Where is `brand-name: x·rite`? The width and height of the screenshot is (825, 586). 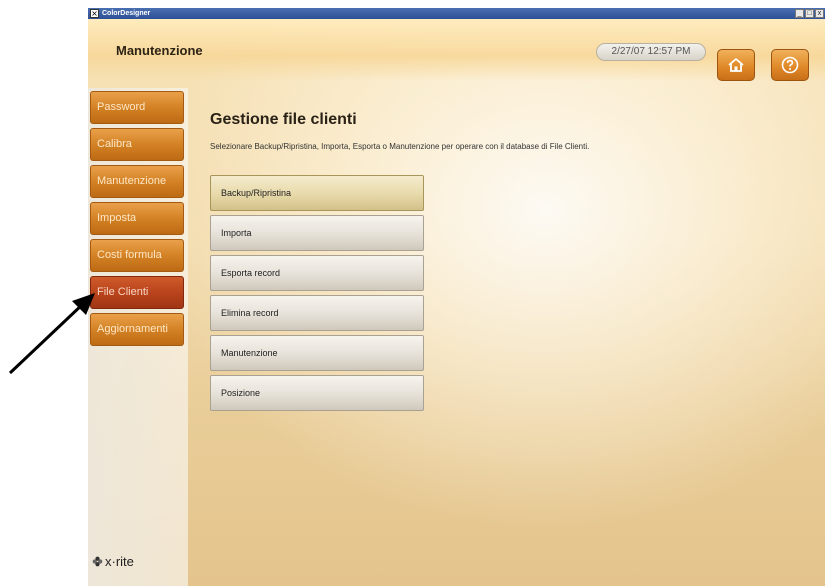
brand-name: x·rite is located at coordinates (119, 561).